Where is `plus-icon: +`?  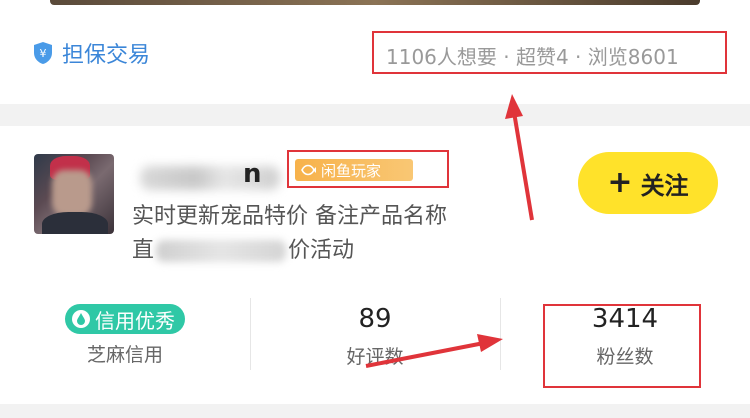
plus-icon: + is located at coordinates (620, 182).